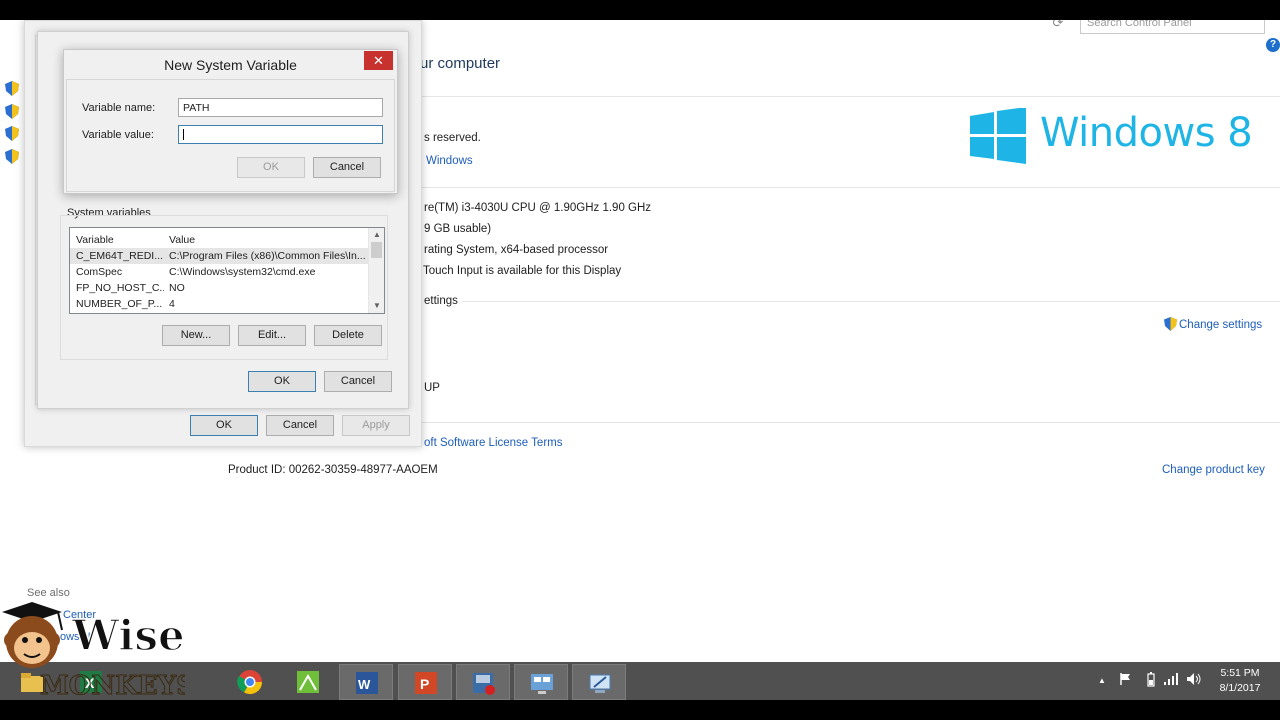 This screenshot has height=720, width=1280. Describe the element at coordinates (449, 161) in the screenshot. I see `more-features-link: Windows` at that location.